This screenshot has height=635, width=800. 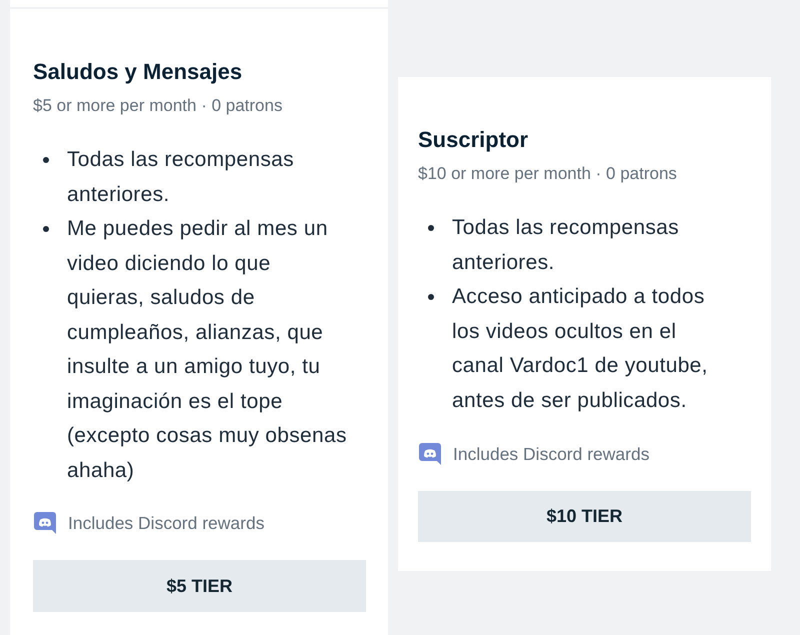 What do you see at coordinates (207, 350) in the screenshot?
I see `benefit-text: Me puedes pedir al mes un video diciendo lo que quieras, saludos de cumpleaños, alianzas, que insulte a un amigo tuyo, tu imaginación es el tope (excepto cosas muy obsenas ahaha)` at bounding box center [207, 350].